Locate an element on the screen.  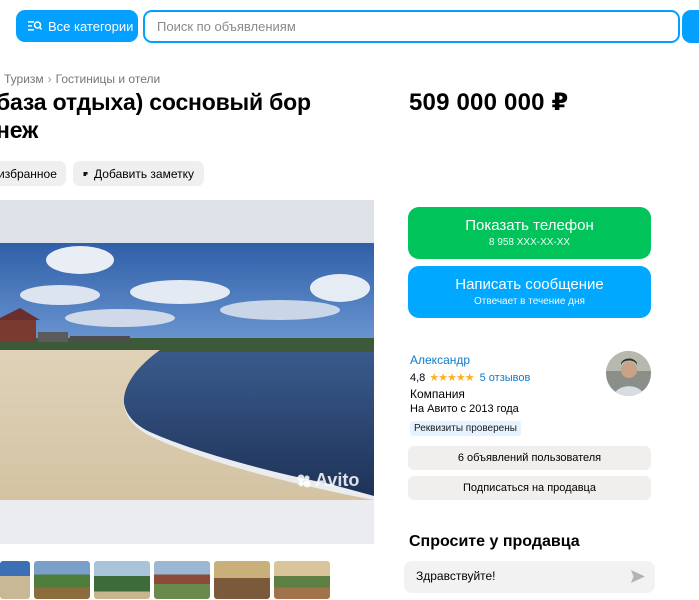
seller-rating: 4,8 ★★★★★ 5 отзывов is located at coordinates (470, 378).